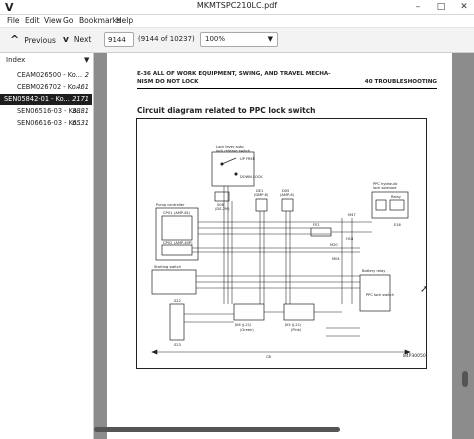 The width and height of the screenshot is (474, 439). Describe the element at coordinates (251, 177) in the screenshot. I see `diagram-label: DOWN LOCK` at that location.